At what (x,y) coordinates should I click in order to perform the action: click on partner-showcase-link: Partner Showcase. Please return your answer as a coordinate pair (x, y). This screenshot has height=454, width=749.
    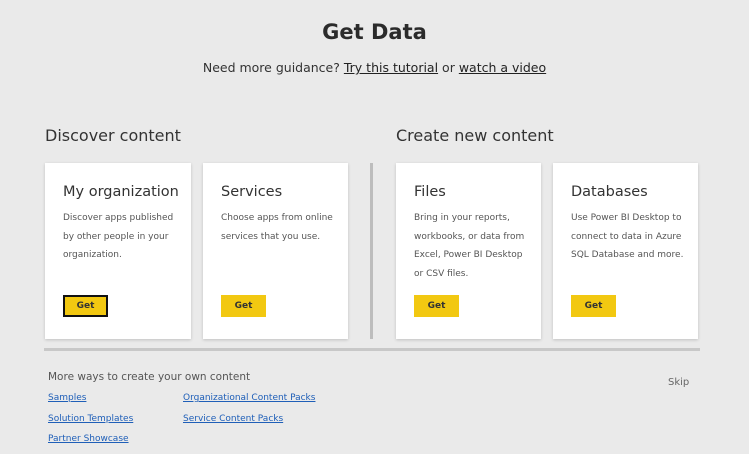
    Looking at the image, I should click on (88, 439).